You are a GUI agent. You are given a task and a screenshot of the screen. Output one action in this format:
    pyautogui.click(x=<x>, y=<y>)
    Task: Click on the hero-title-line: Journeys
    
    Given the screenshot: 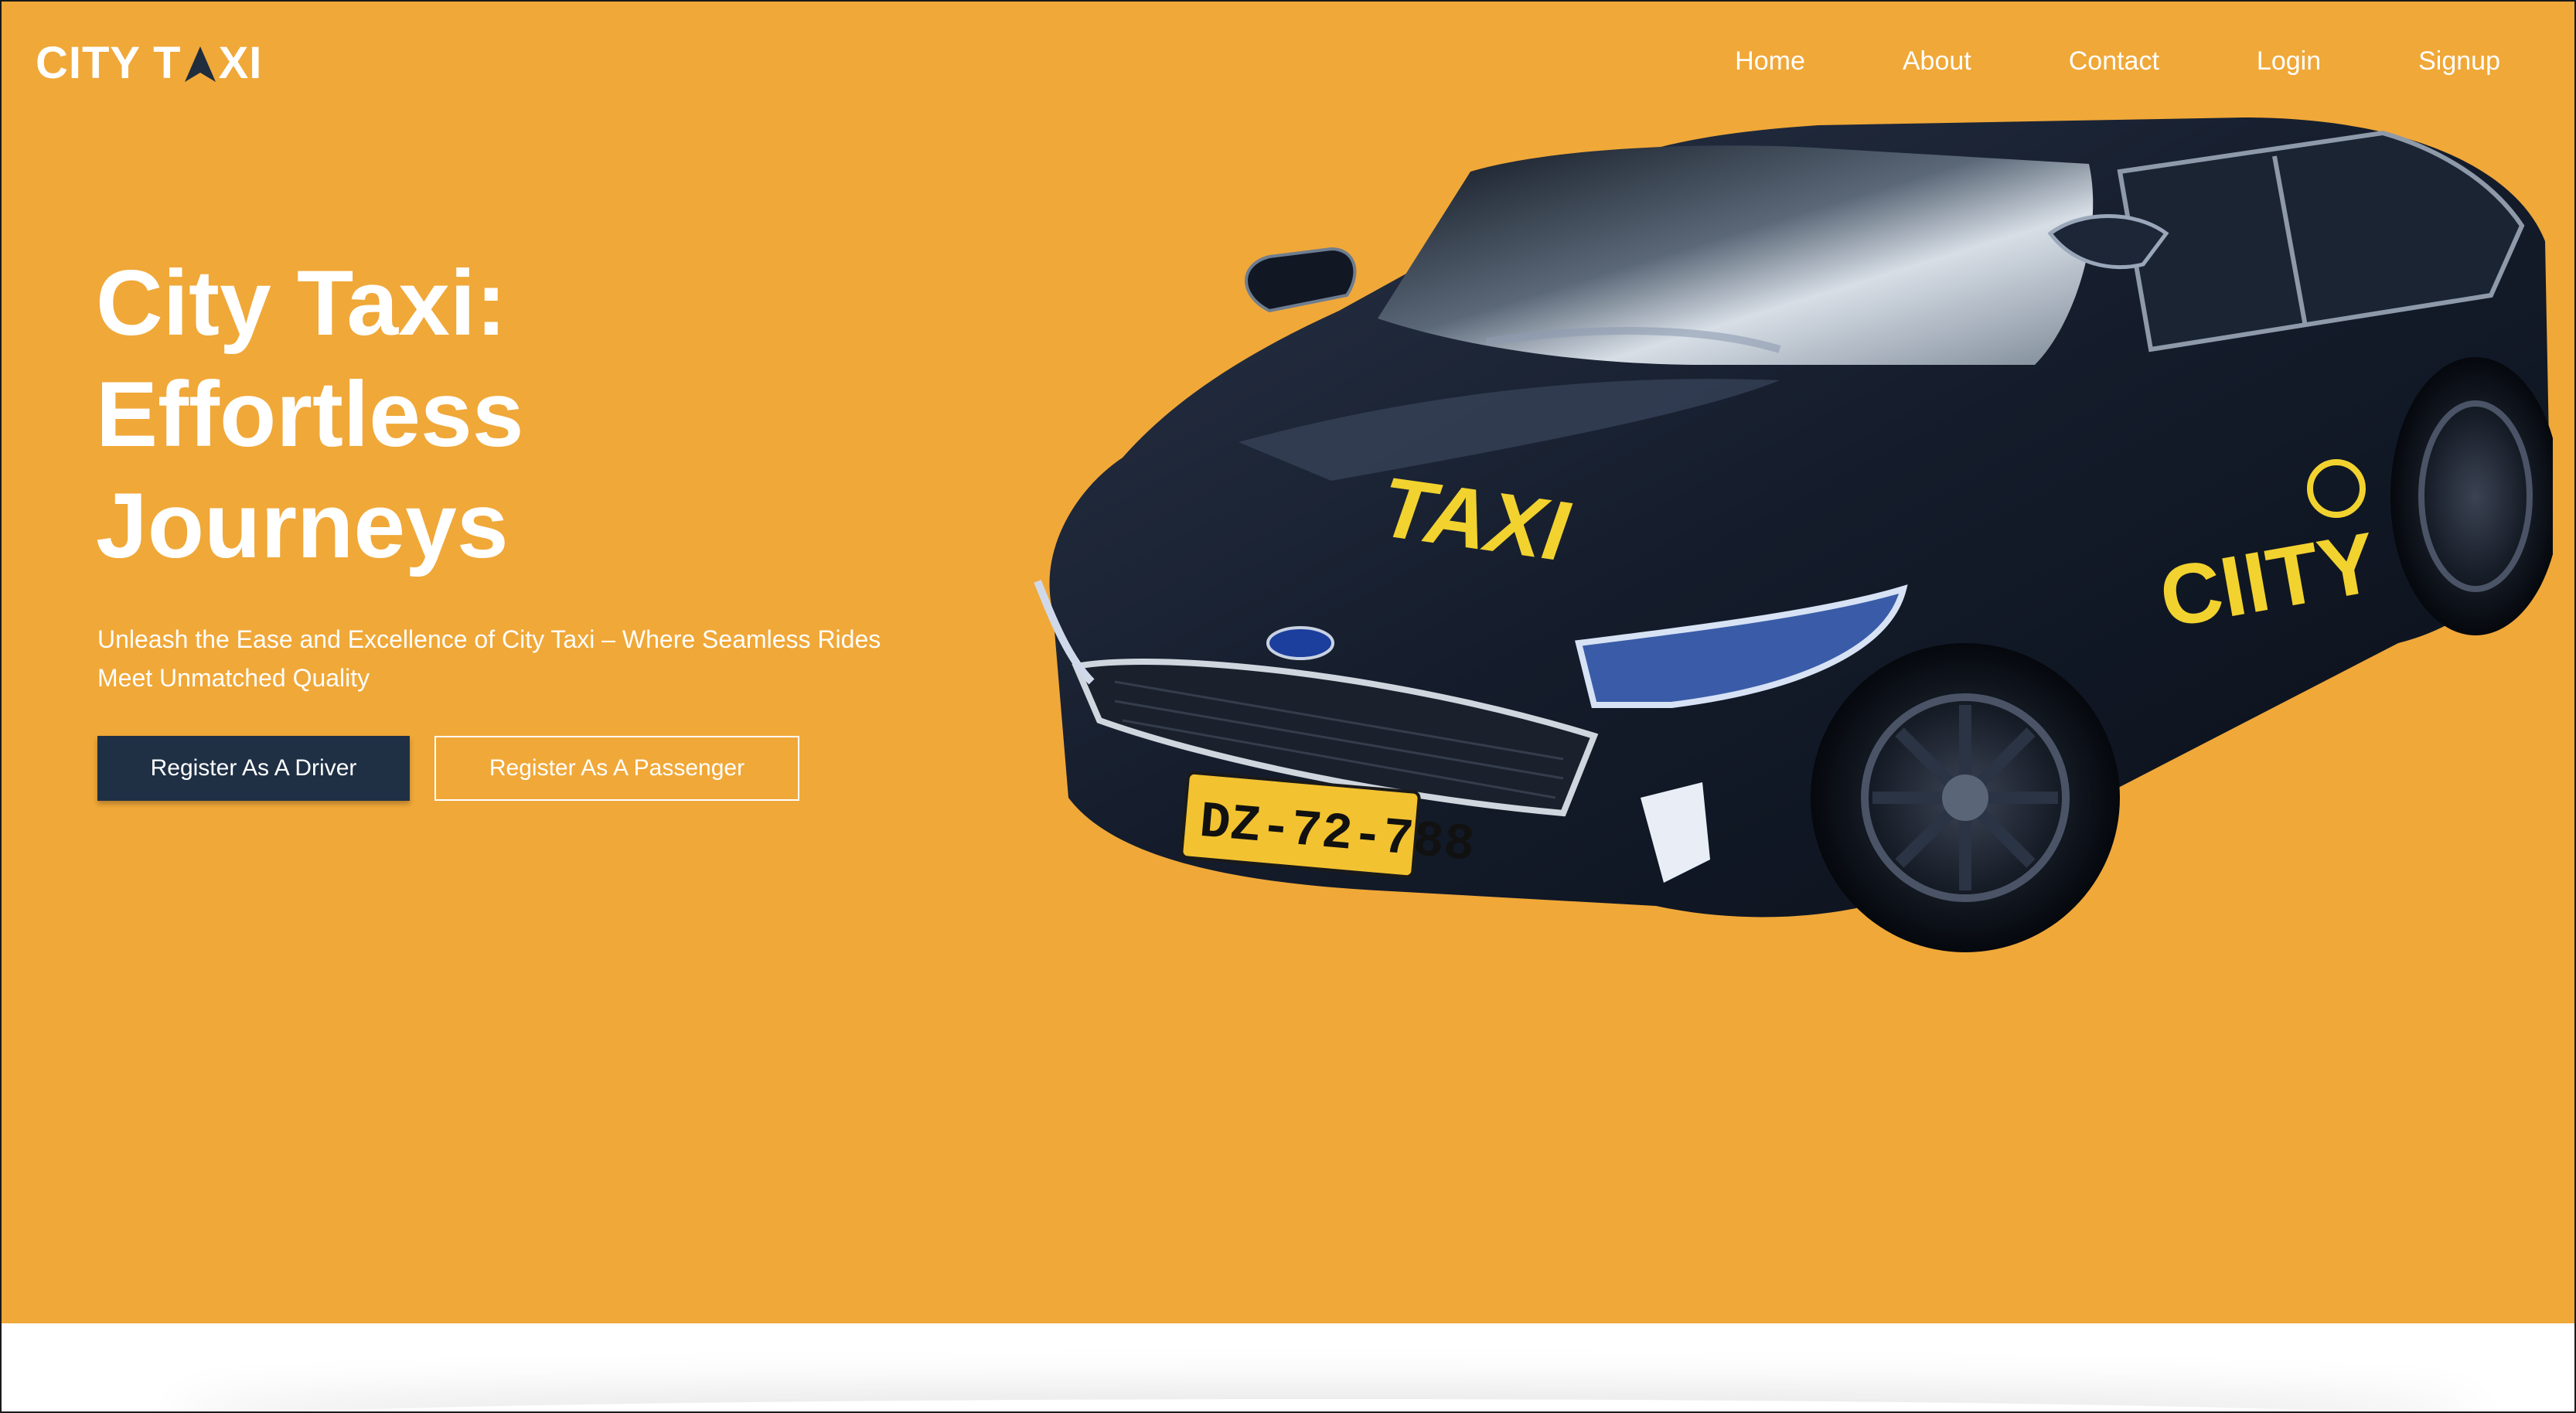 What is the action you would take?
    pyautogui.click(x=302, y=525)
    